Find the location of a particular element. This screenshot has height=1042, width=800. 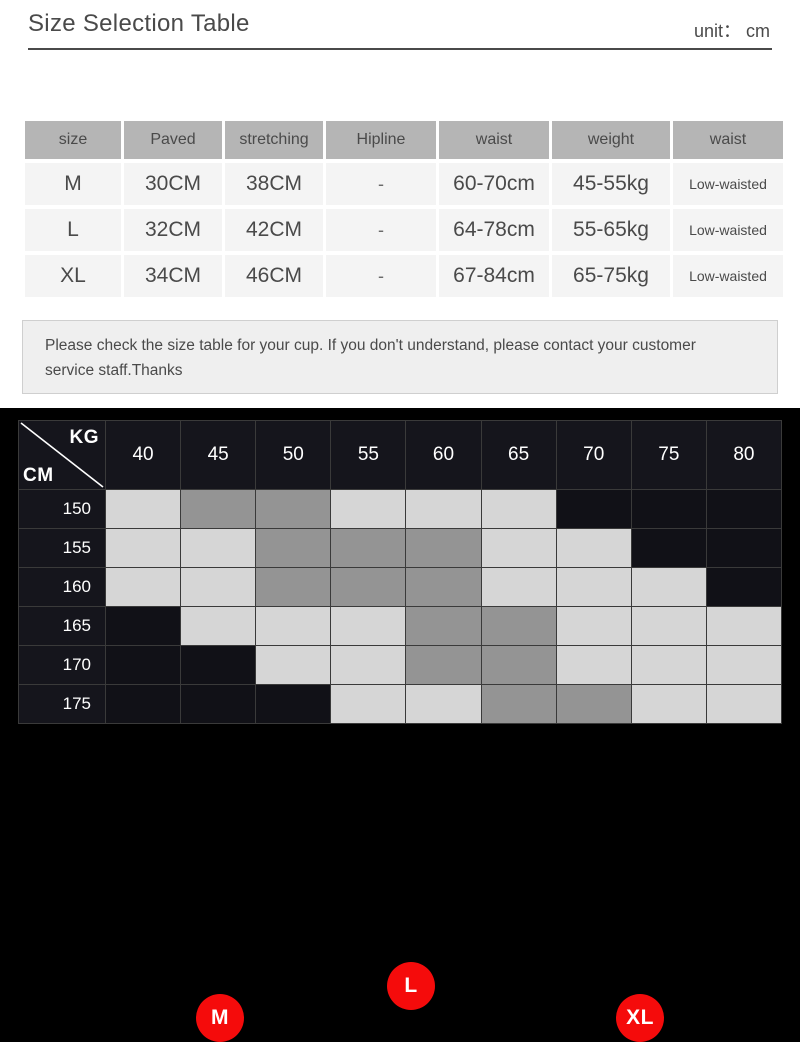

cell-paved: 32CM is located at coordinates (173, 230).